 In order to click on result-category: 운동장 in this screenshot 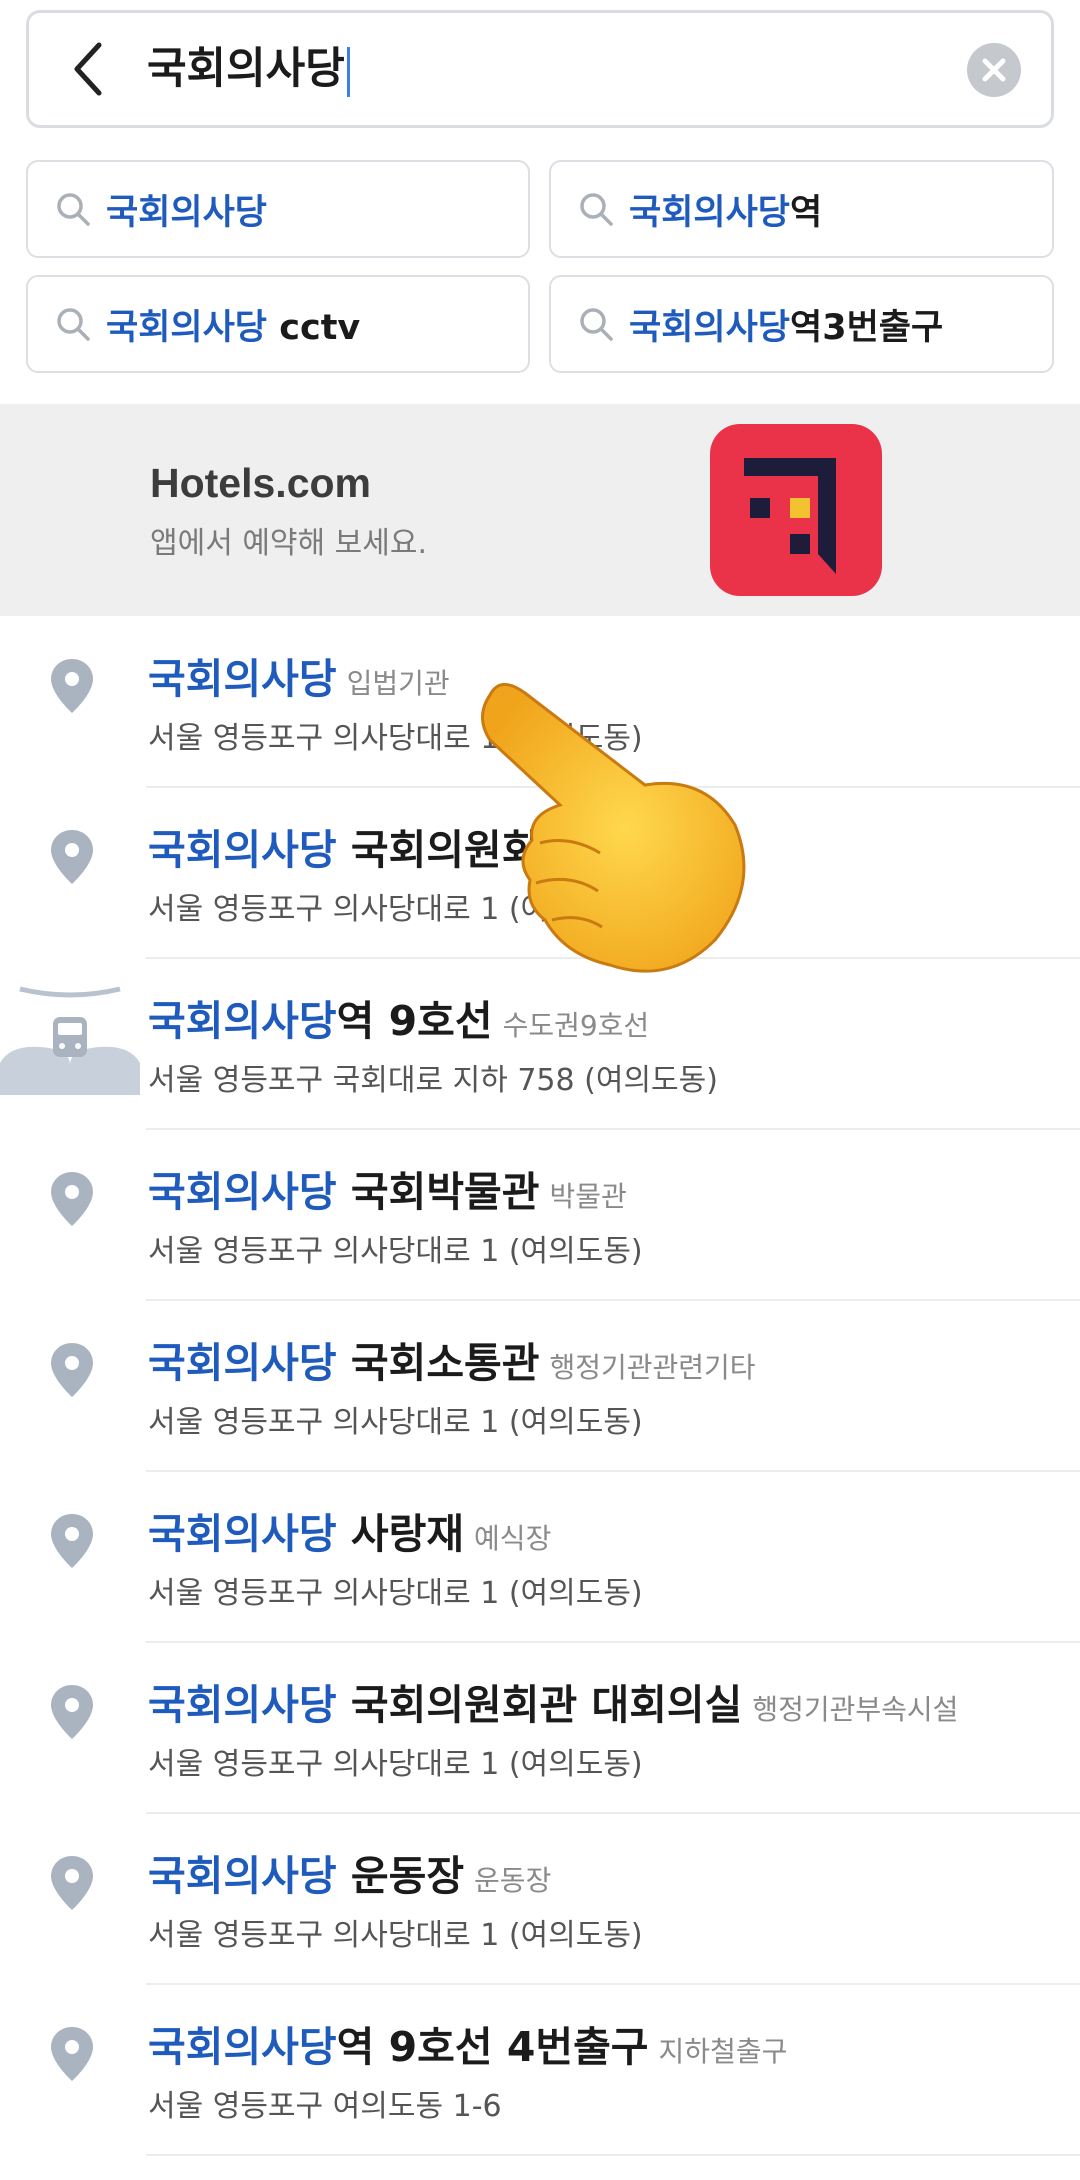, I will do `click(513, 1880)`.